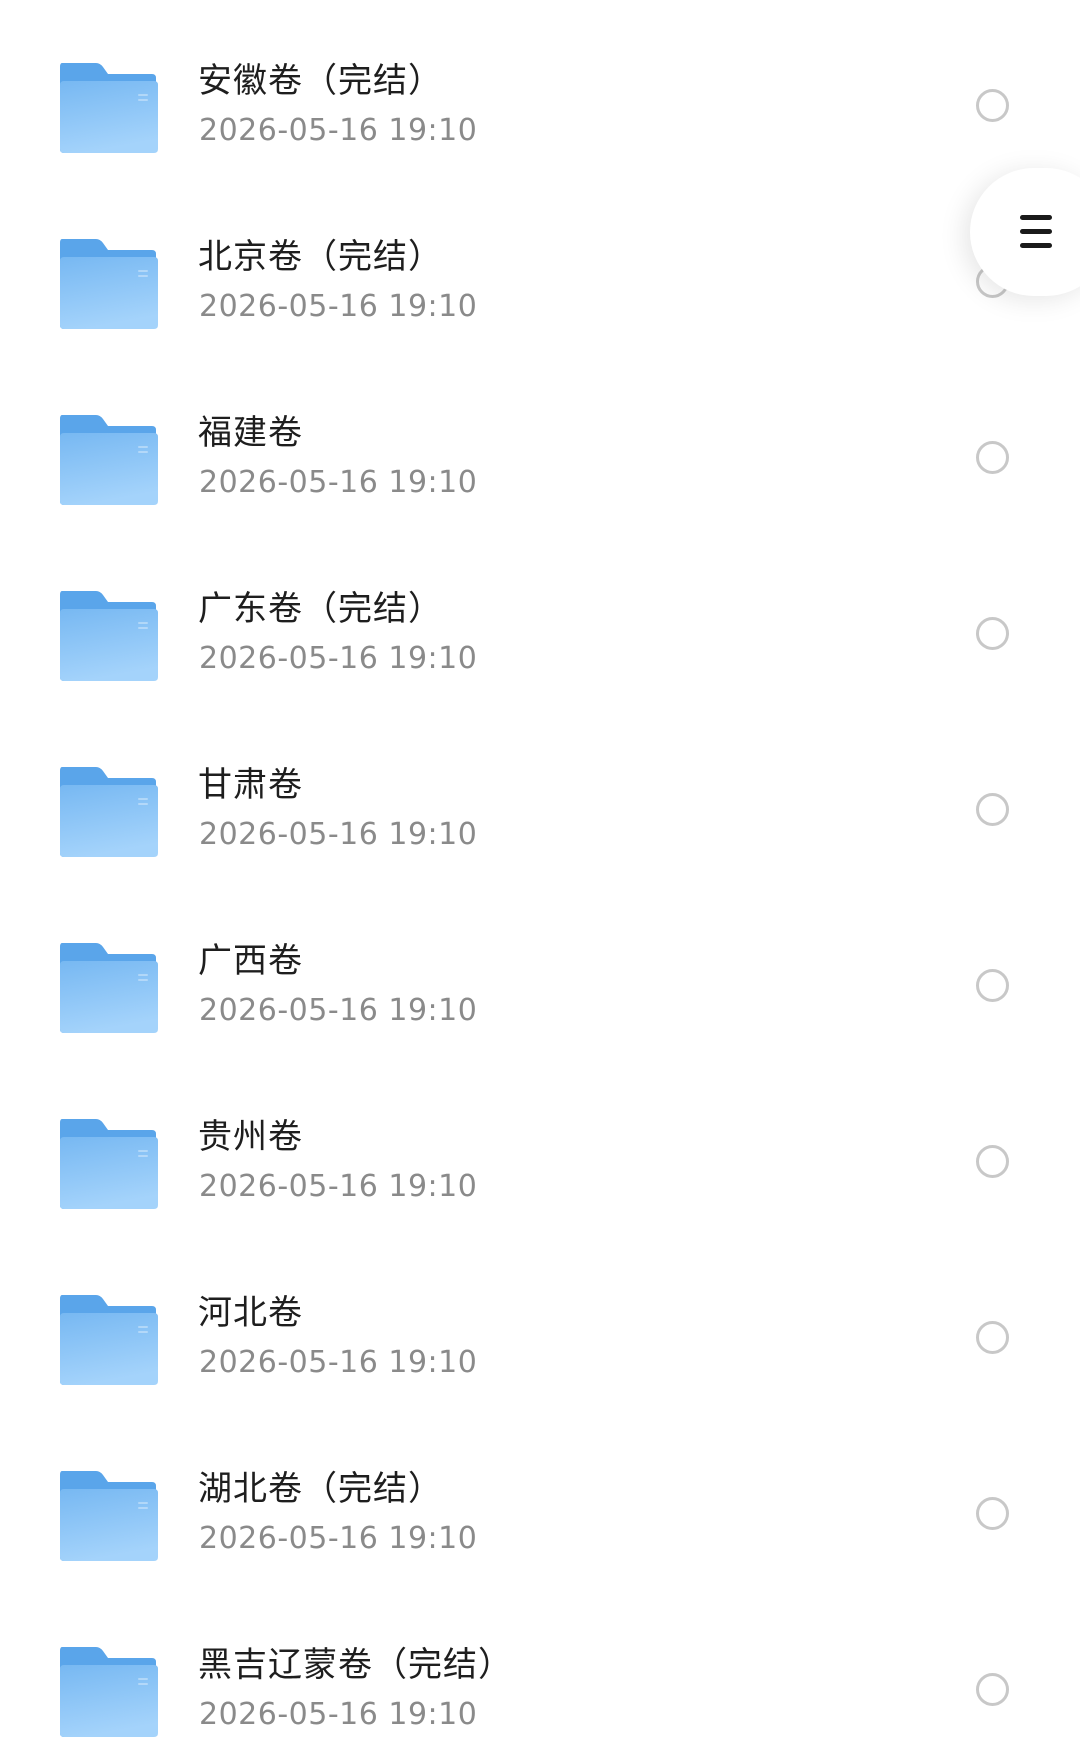 This screenshot has width=1080, height=1764. I want to click on folder-name: 河北卷, so click(250, 1313).